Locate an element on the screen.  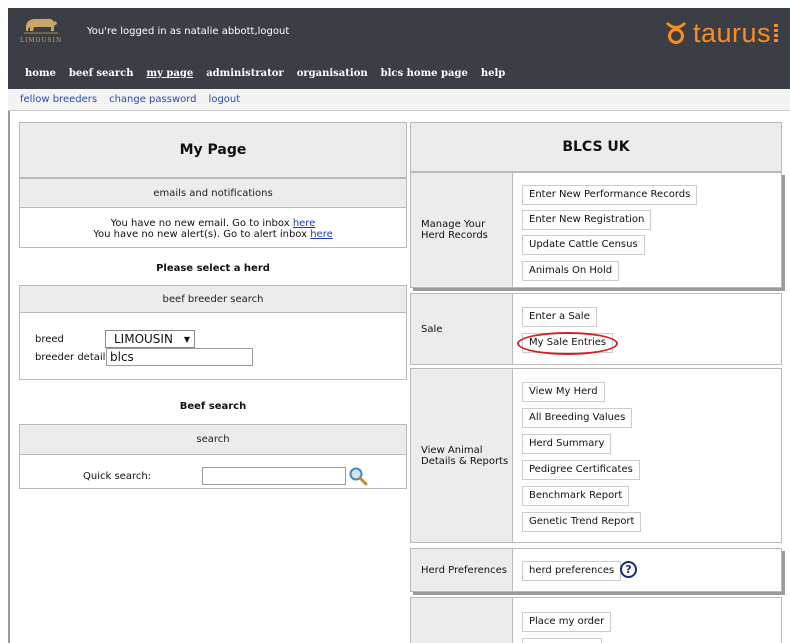
quick-search-input is located at coordinates (274, 476).